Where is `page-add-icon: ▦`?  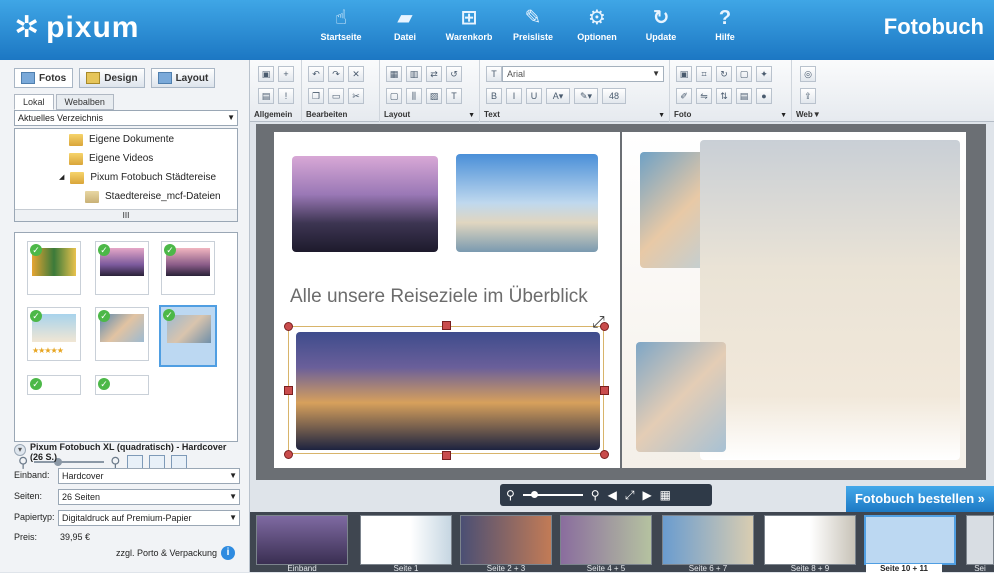
page-add-icon: ▦ is located at coordinates (665, 495).